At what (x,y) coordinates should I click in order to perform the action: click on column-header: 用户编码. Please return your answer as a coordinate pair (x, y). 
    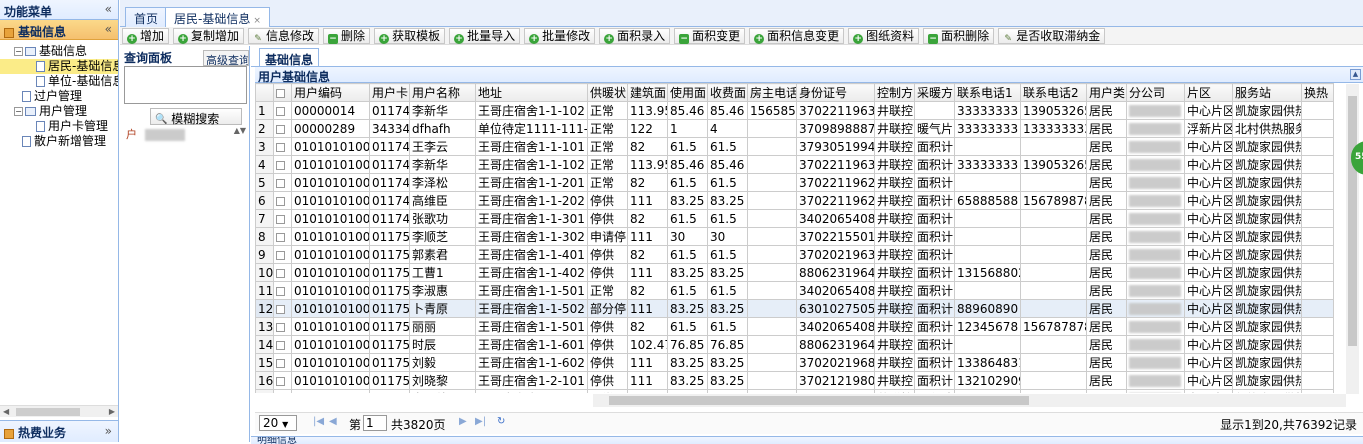
    Looking at the image, I should click on (330, 92).